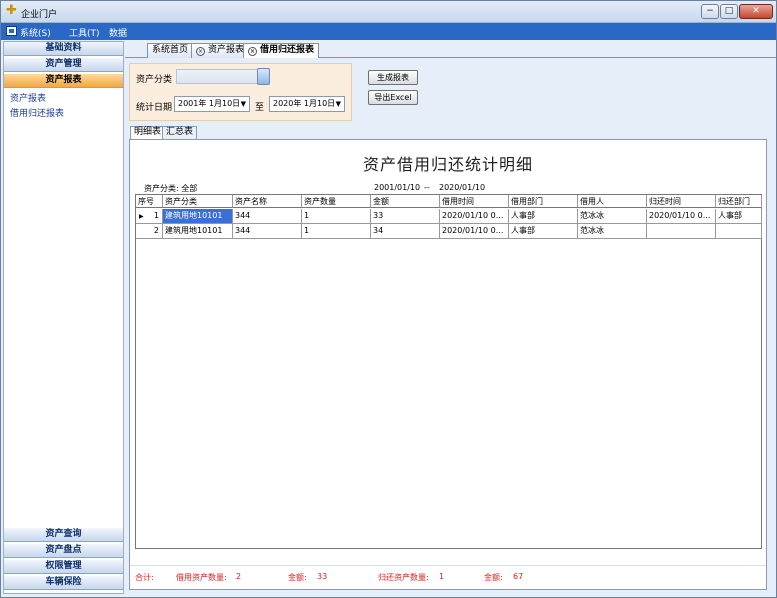 The height and width of the screenshot is (598, 777). I want to click on generate-report-button: 生成报表, so click(393, 77).